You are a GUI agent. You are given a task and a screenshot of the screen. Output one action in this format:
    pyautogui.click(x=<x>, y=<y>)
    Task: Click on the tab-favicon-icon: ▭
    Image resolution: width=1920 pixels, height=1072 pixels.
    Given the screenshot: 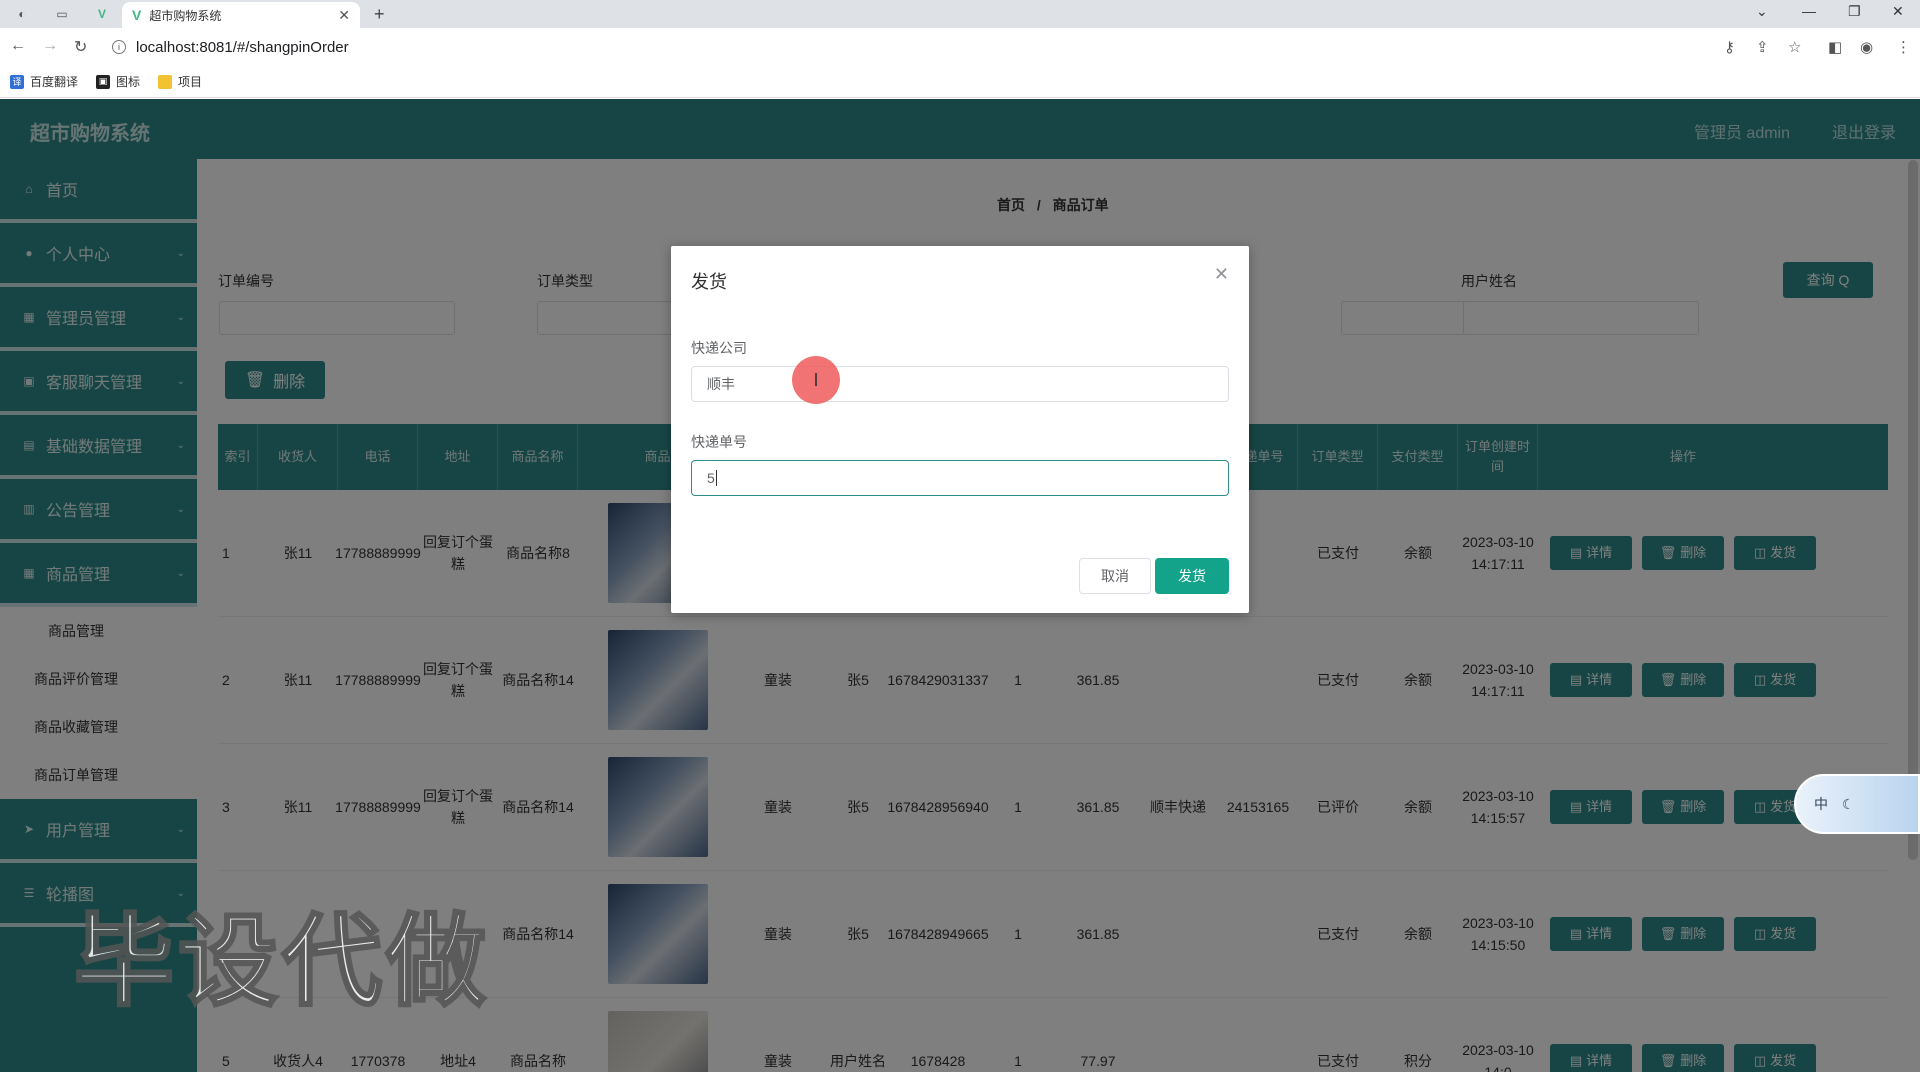 What is the action you would take?
    pyautogui.click(x=62, y=14)
    